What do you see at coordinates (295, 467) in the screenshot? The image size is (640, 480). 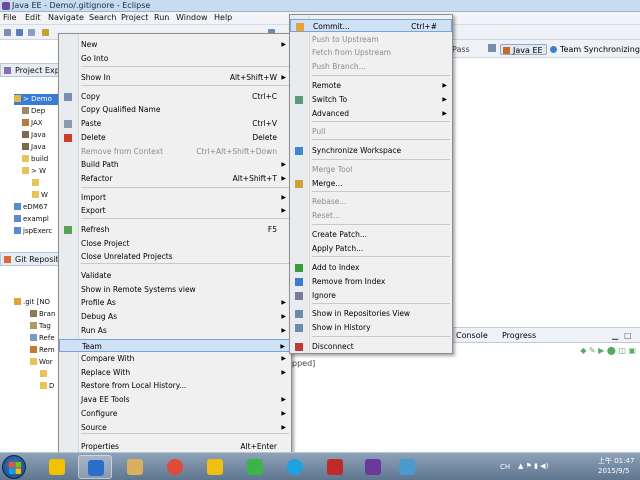 I see `taskbar-app-skype` at bounding box center [295, 467].